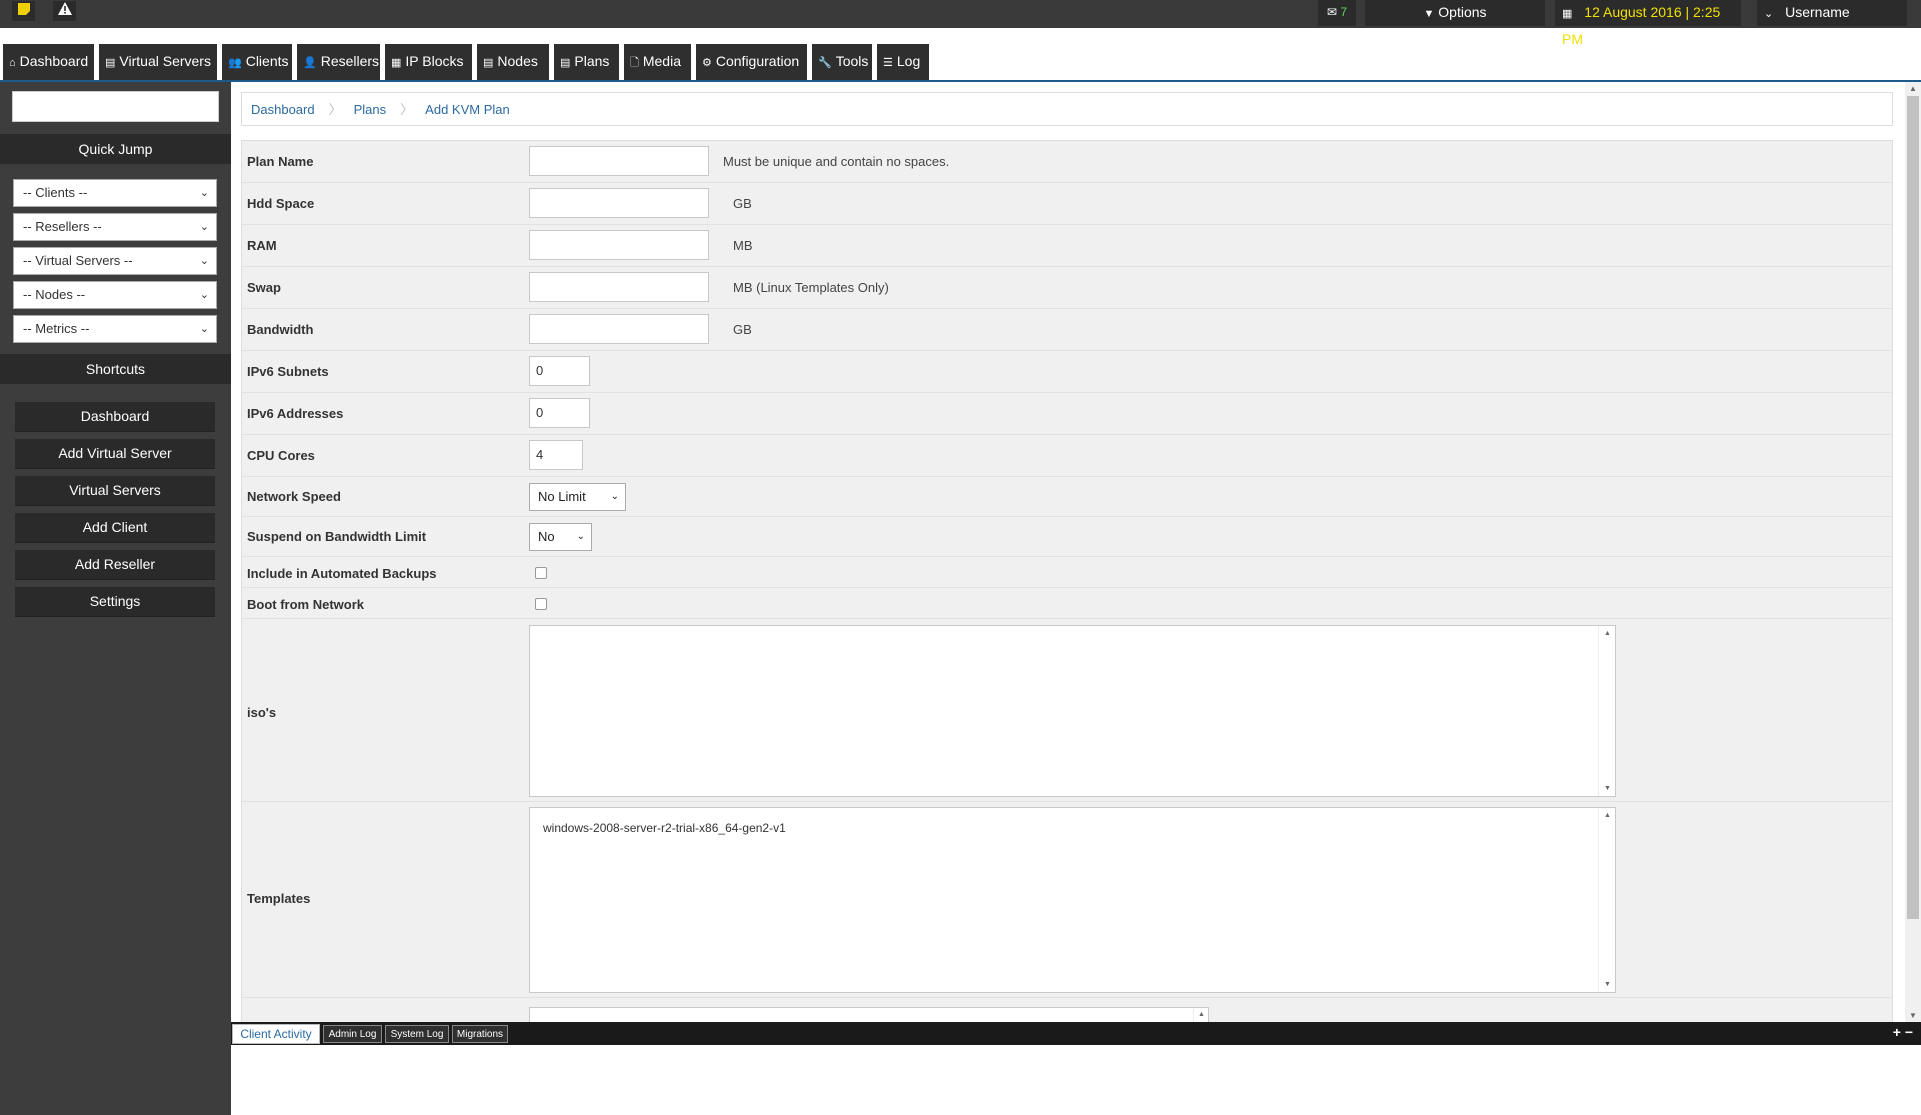  I want to click on tab-media: 🗋 Media, so click(657, 62).